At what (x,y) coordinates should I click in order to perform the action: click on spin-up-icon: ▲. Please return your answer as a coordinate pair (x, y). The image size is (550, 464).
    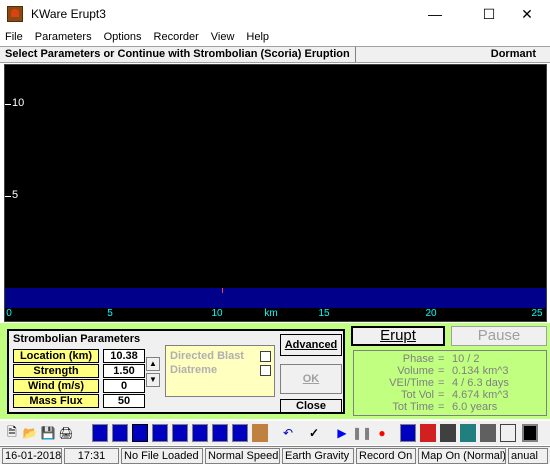
    Looking at the image, I should click on (153, 364).